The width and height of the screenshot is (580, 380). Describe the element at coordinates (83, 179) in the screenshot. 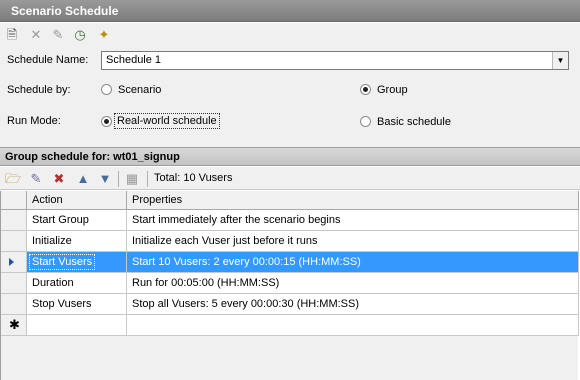

I see `move-up-icon: ▲` at that location.